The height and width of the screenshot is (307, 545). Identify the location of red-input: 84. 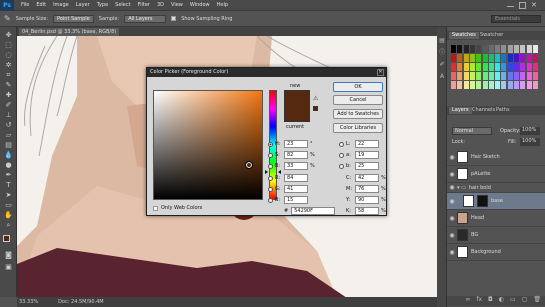
(296, 178).